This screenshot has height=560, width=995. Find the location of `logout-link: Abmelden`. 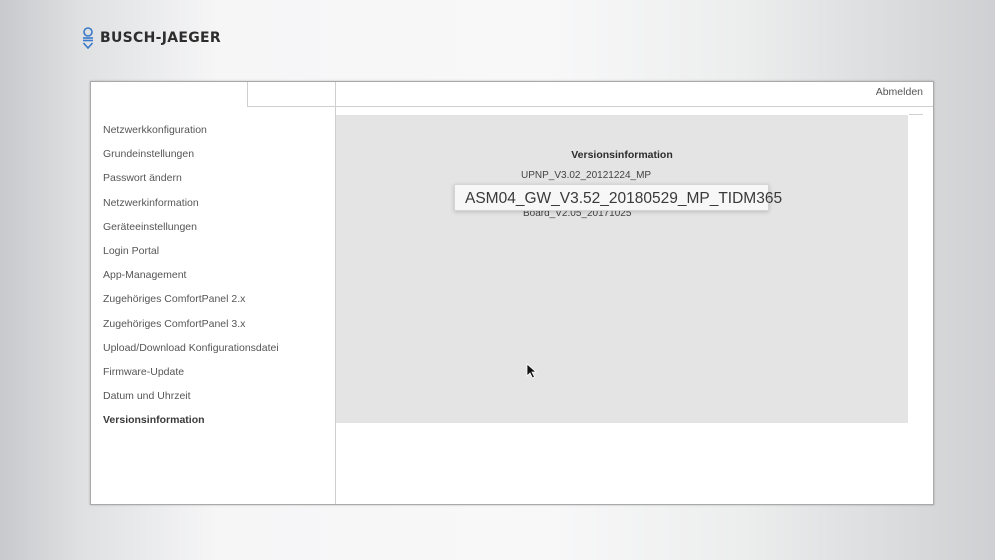

logout-link: Abmelden is located at coordinates (899, 92).